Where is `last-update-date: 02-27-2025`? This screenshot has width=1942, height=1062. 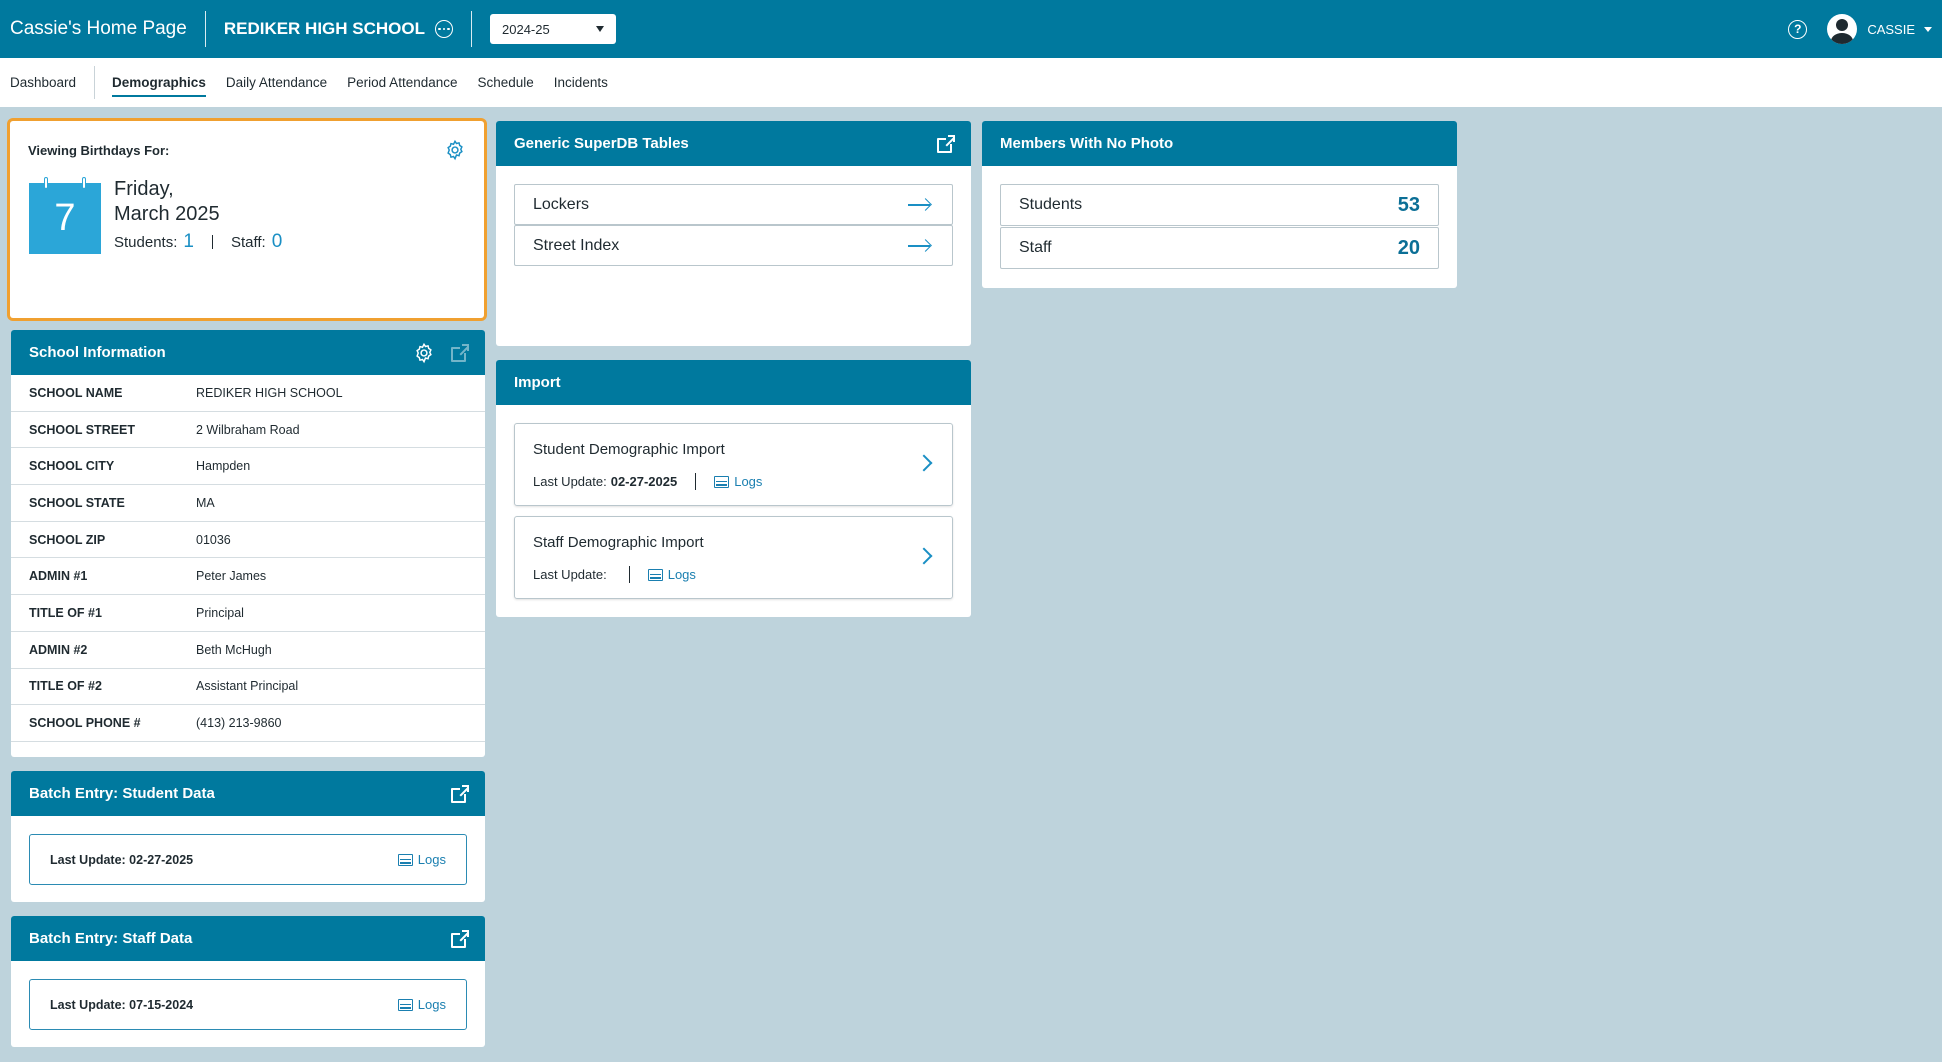 last-update-date: 02-27-2025 is located at coordinates (644, 481).